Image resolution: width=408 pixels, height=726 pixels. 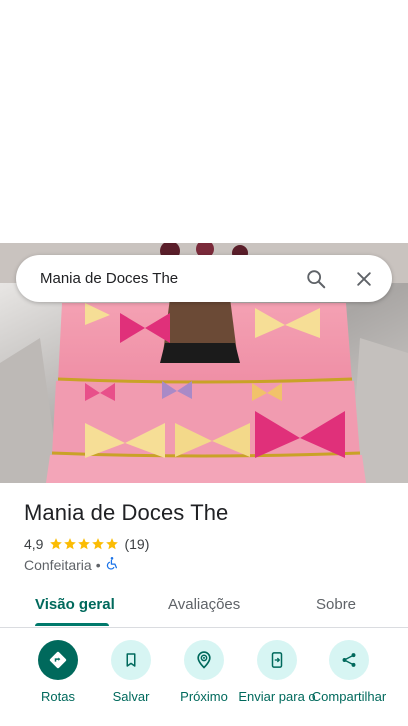 What do you see at coordinates (316, 278) in the screenshot?
I see `search-icon` at bounding box center [316, 278].